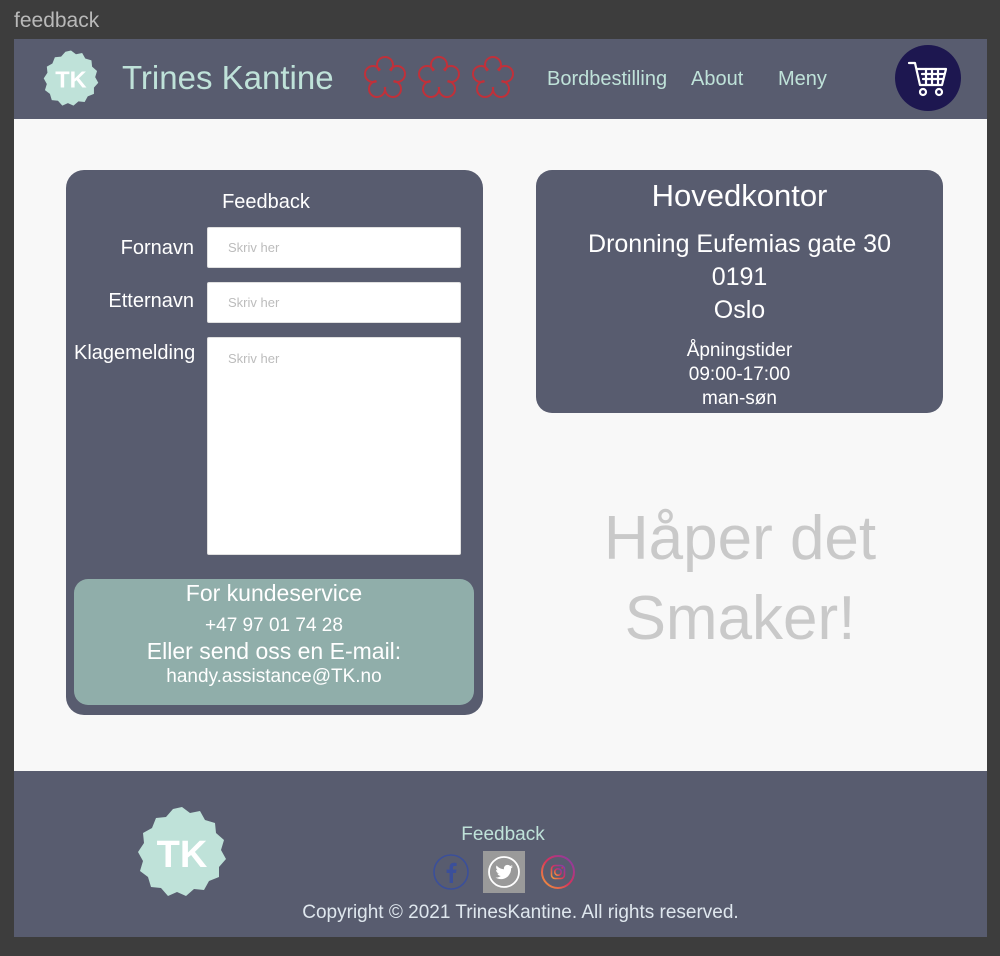 The image size is (1000, 956). I want to click on facebook-icon, so click(451, 872).